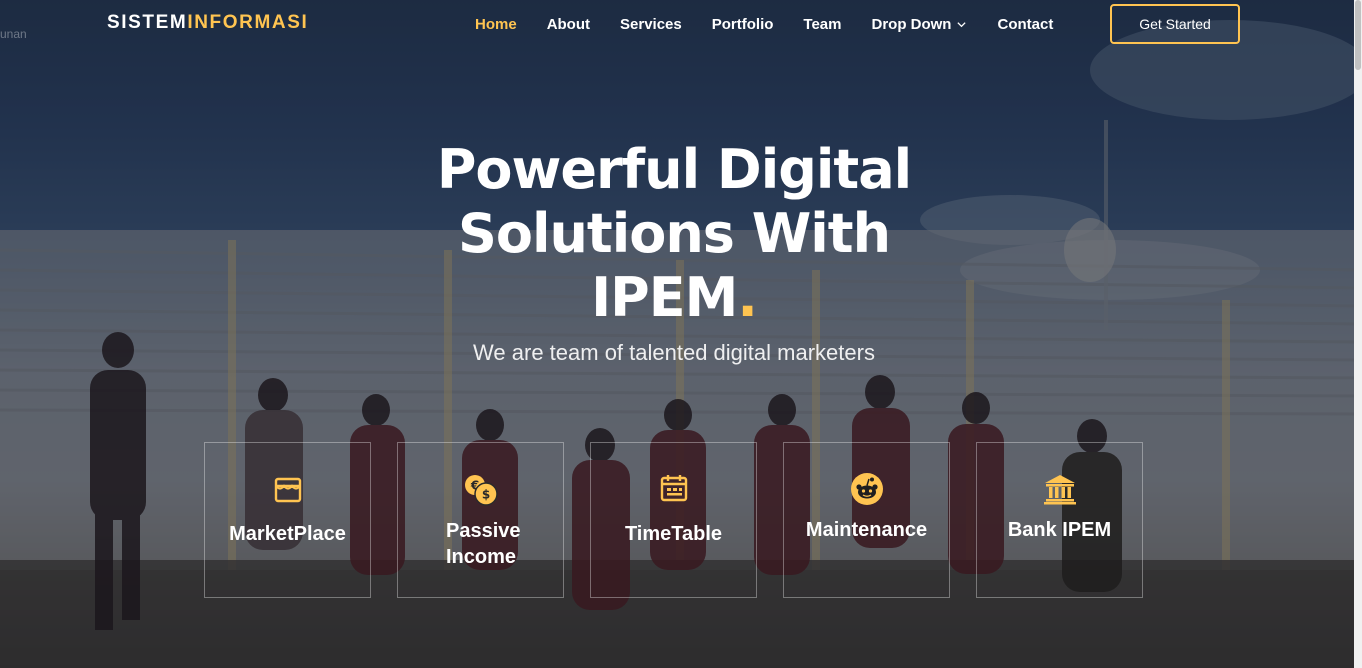 This screenshot has width=1362, height=668. What do you see at coordinates (480, 490) in the screenshot?
I see `currency-exchange-icon: € $` at bounding box center [480, 490].